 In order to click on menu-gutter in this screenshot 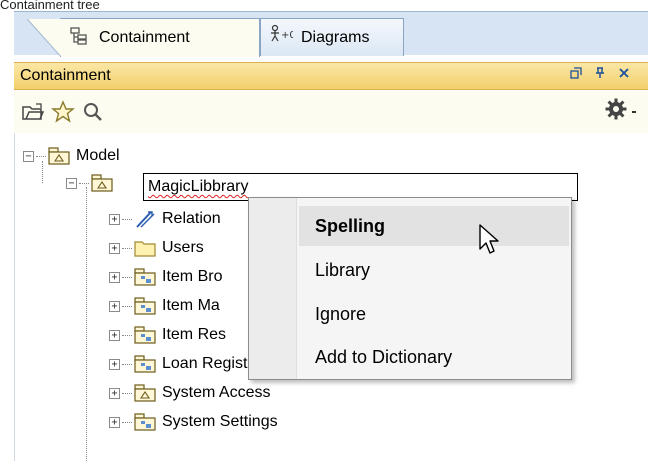, I will do `click(273, 288)`.